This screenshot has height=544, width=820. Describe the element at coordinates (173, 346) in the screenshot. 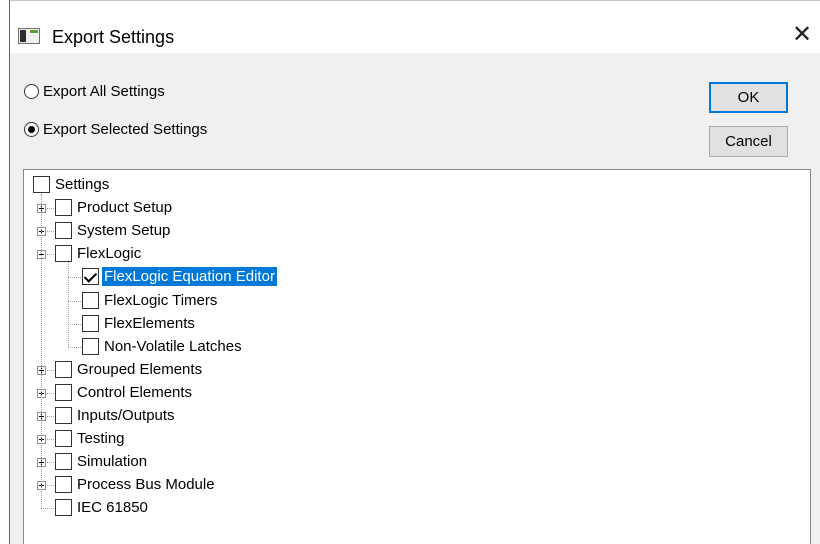

I see `tree-item-label: Non-Volatile Latches` at that location.